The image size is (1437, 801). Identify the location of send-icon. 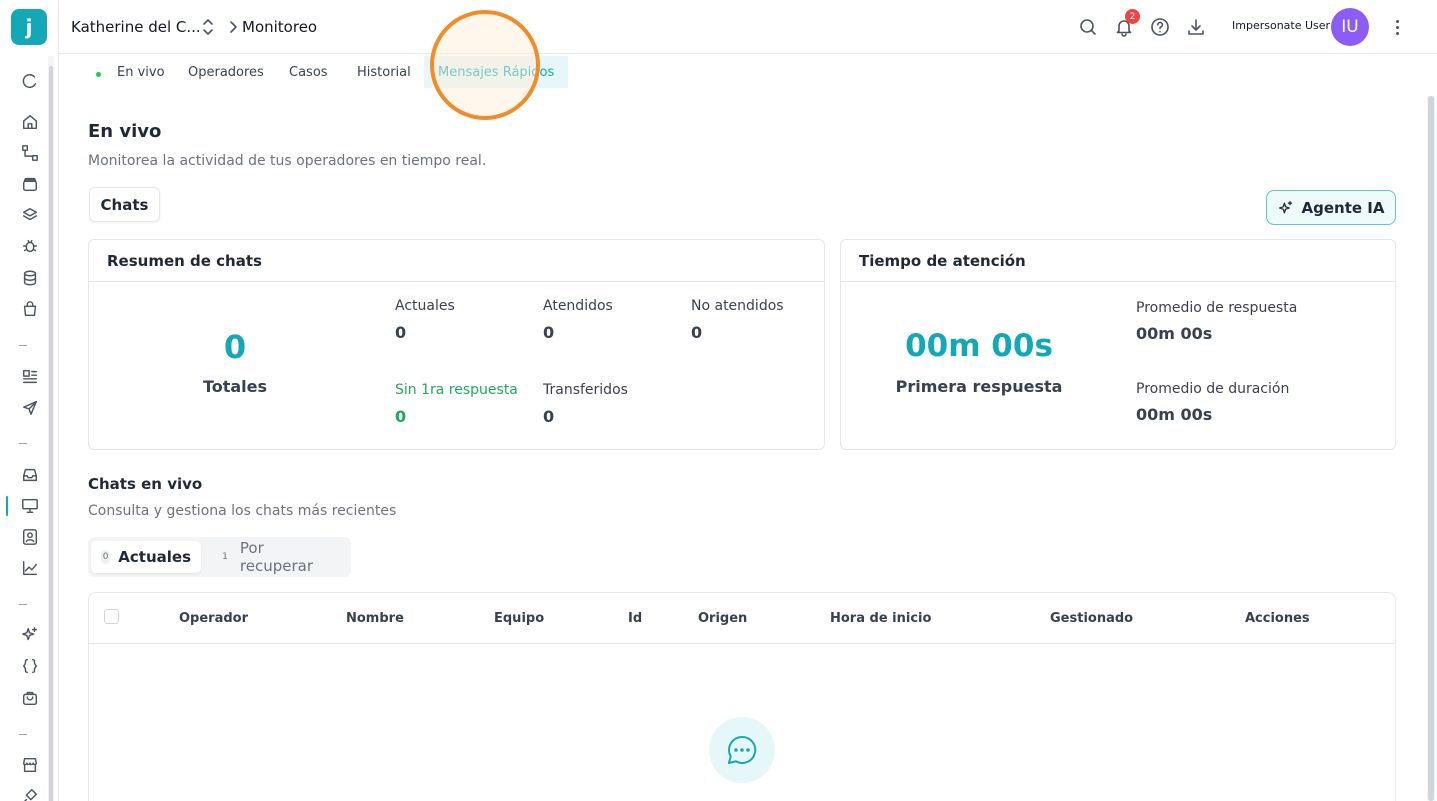
(30, 408).